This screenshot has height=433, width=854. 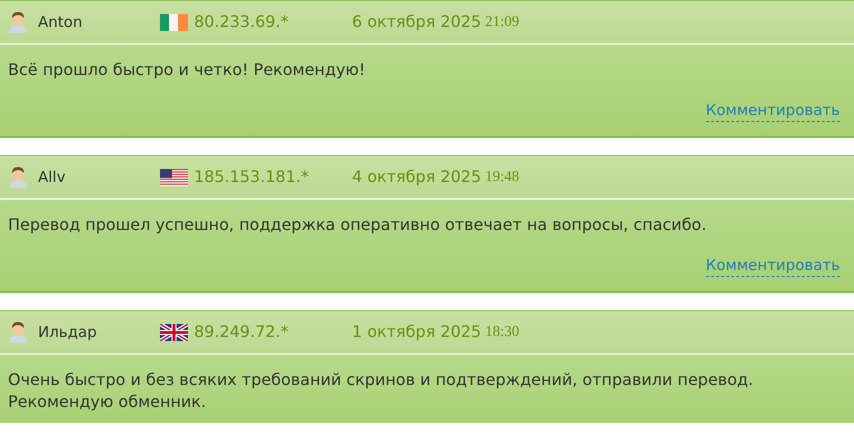 What do you see at coordinates (417, 177) in the screenshot?
I see `review-date: 4 октября 2025` at bounding box center [417, 177].